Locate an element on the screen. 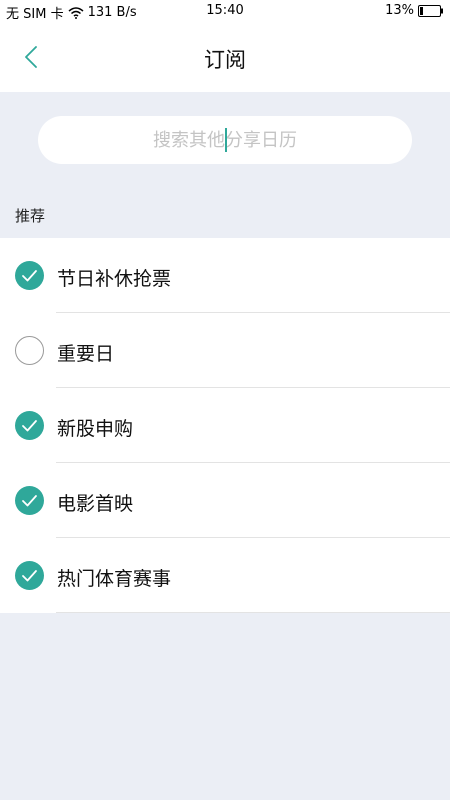 Image resolution: width=450 pixels, height=800 pixels. list-item: 热门体育赛事 is located at coordinates (225, 575).